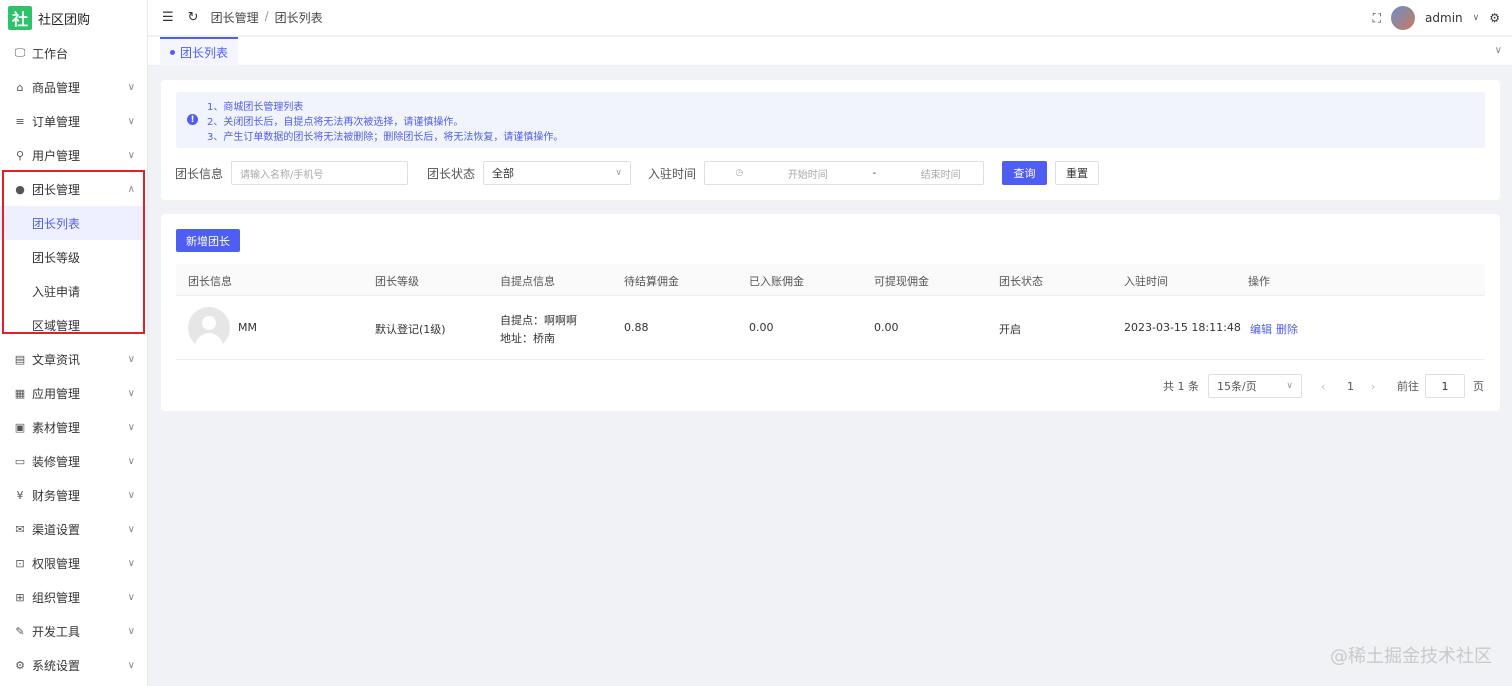 Image resolution: width=1512 pixels, height=686 pixels. Describe the element at coordinates (73, 155) in the screenshot. I see `sidebar-item-user: ⚲ 用户管理 ∨` at that location.